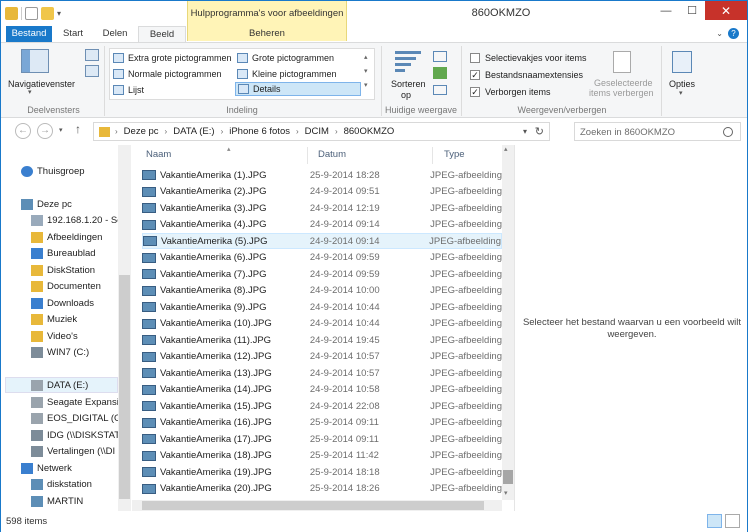 This screenshot has height=532, width=748. What do you see at coordinates (369, 131) in the screenshot?
I see `breadcrumb-860okmzo: 860OKMZO` at bounding box center [369, 131].